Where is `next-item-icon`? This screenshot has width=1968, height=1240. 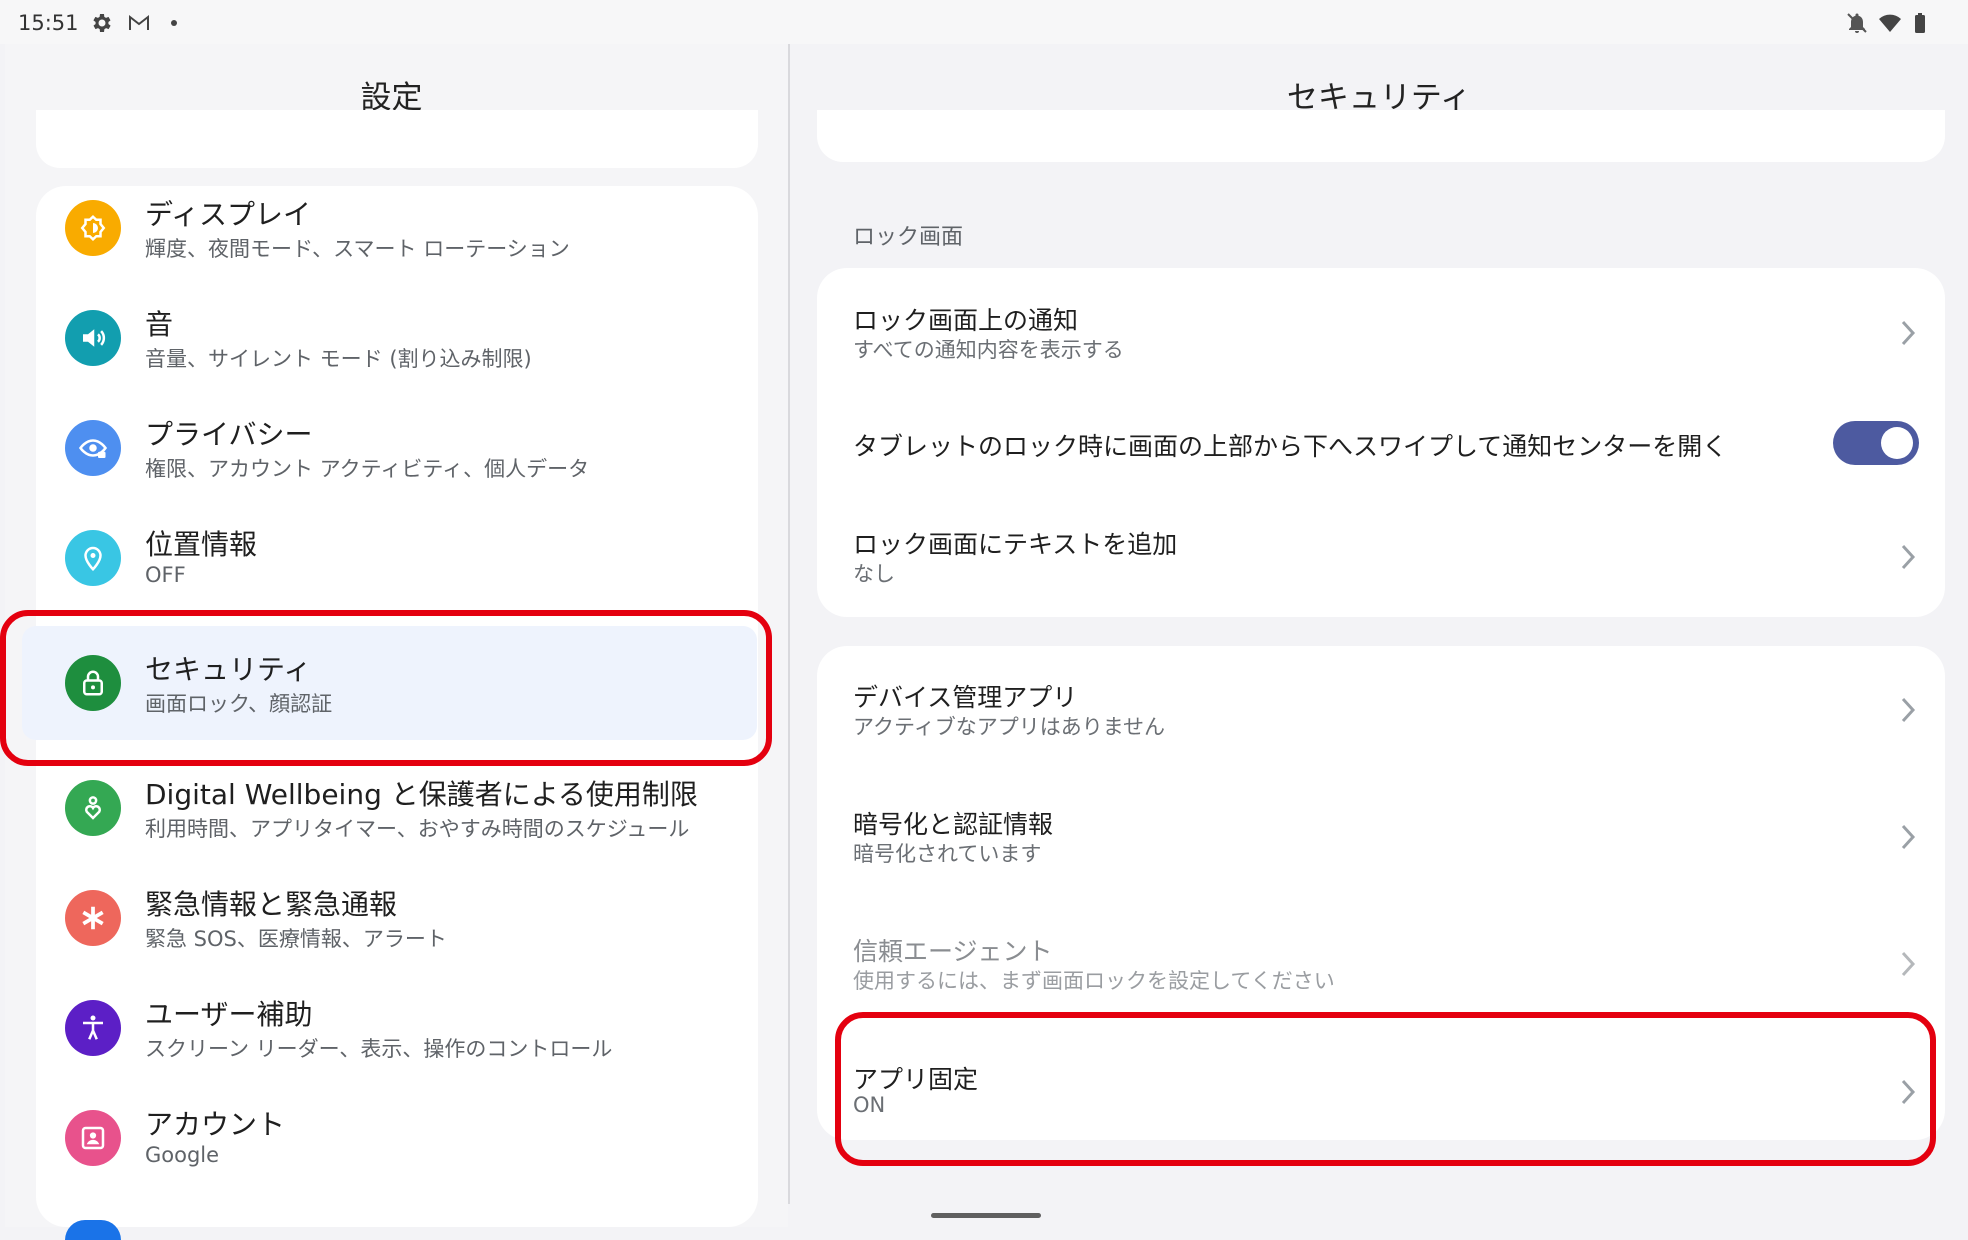
next-item-icon is located at coordinates (93, 1230).